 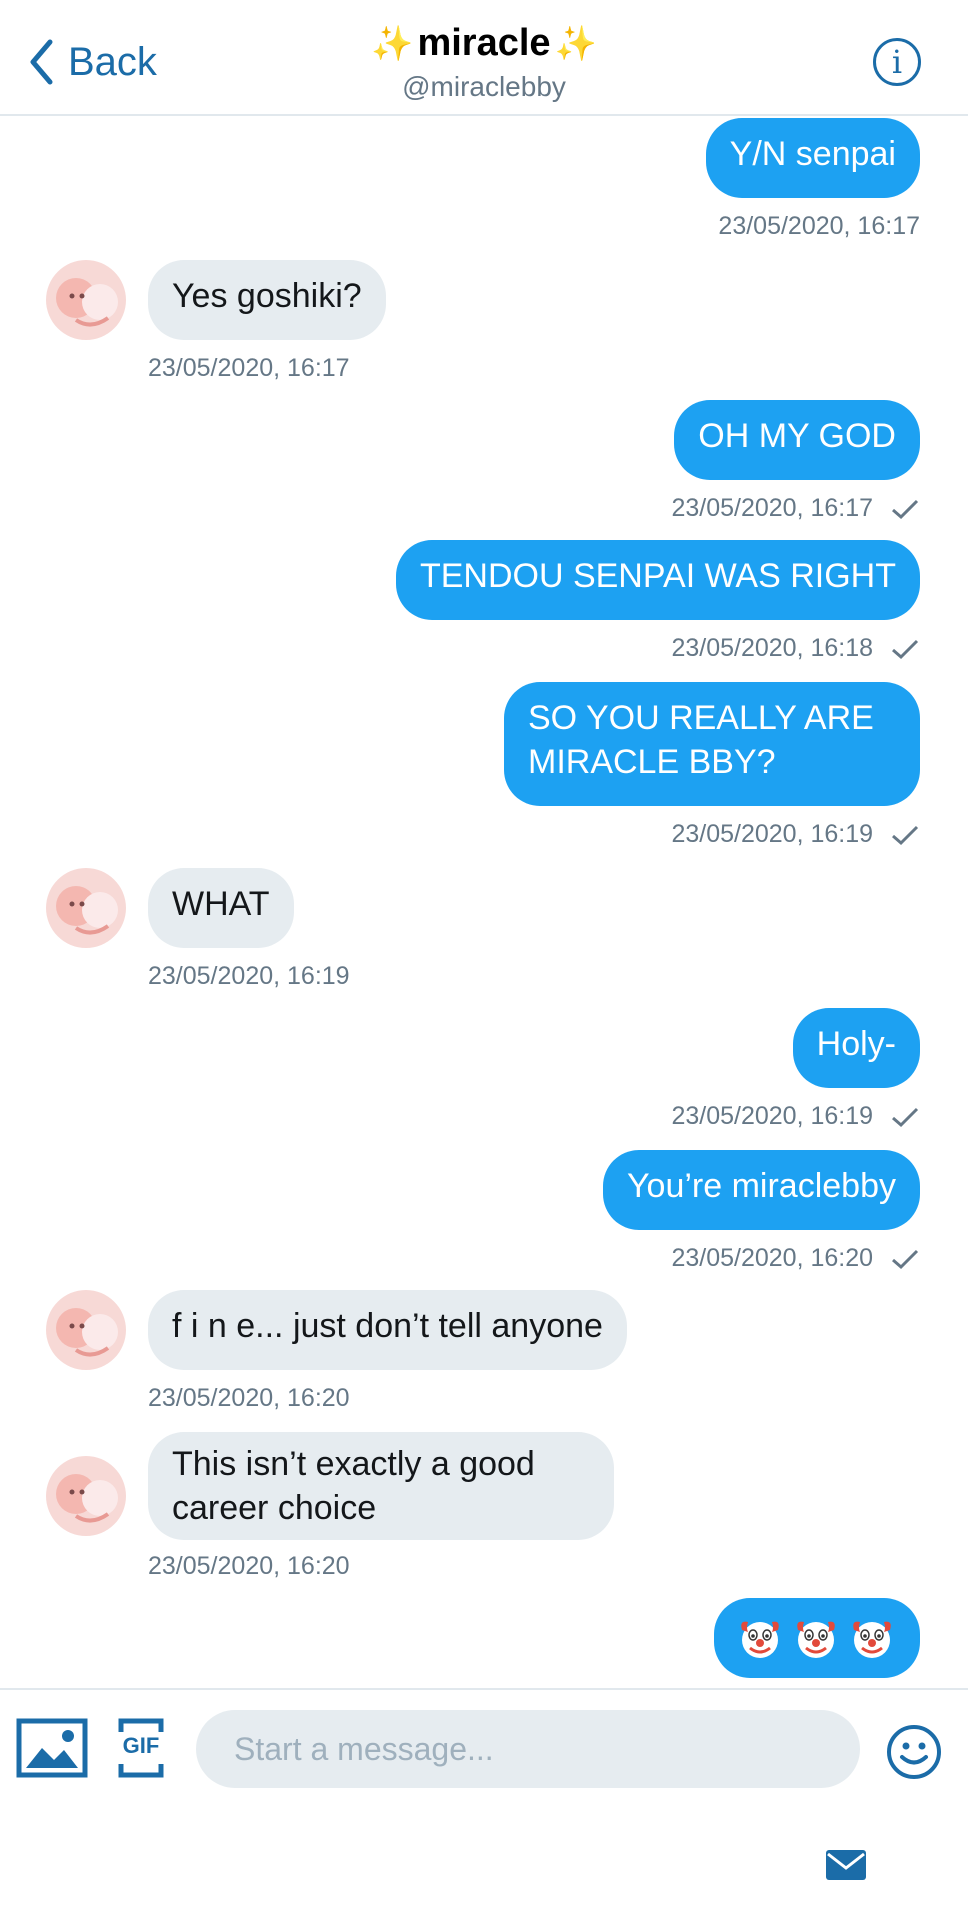 What do you see at coordinates (484, 43) in the screenshot?
I see `conversation-title: miracle` at bounding box center [484, 43].